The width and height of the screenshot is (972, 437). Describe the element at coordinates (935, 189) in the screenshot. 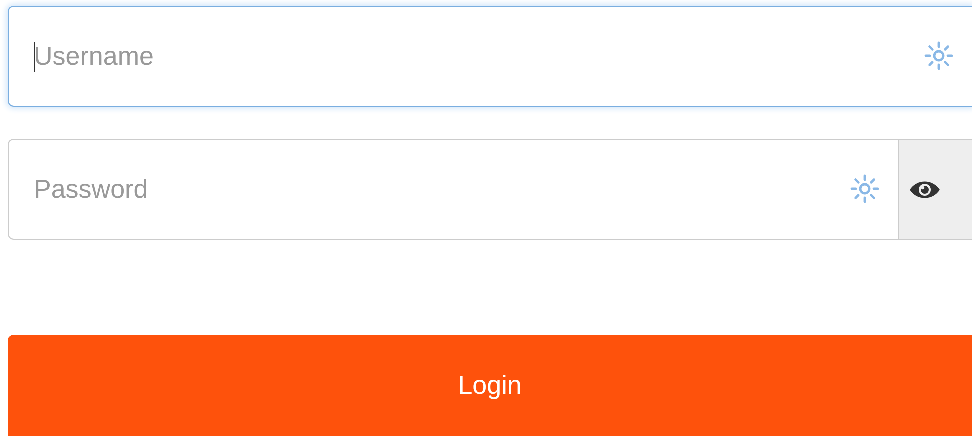

I see `show-password-button` at that location.